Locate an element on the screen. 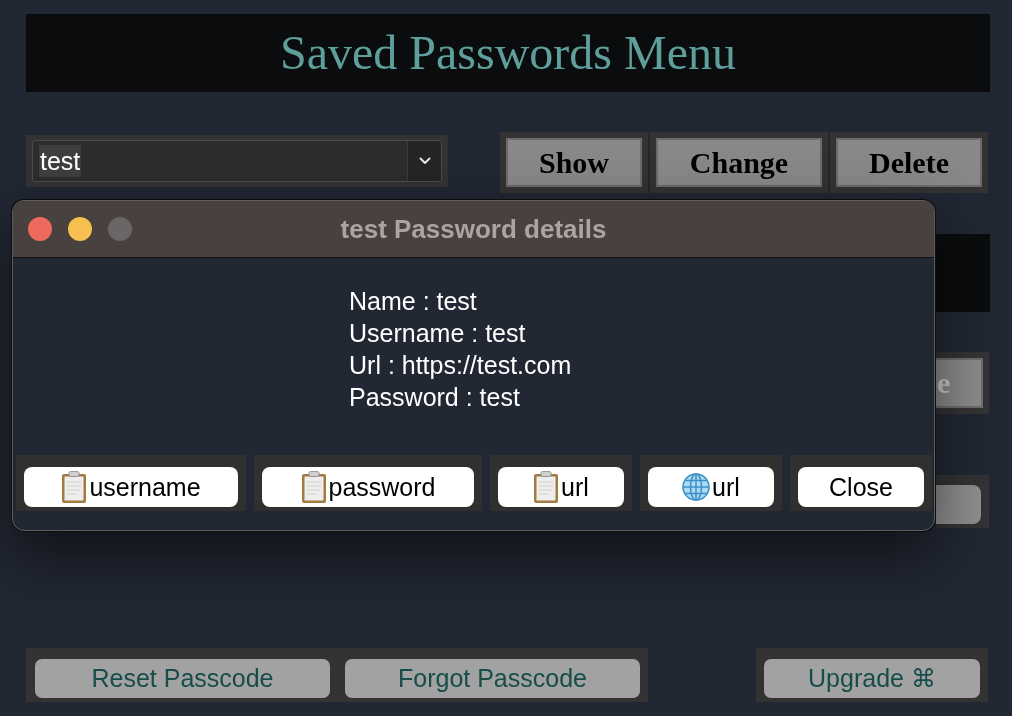 This screenshot has width=1012, height=716. toolbar-button: Change is located at coordinates (739, 162).